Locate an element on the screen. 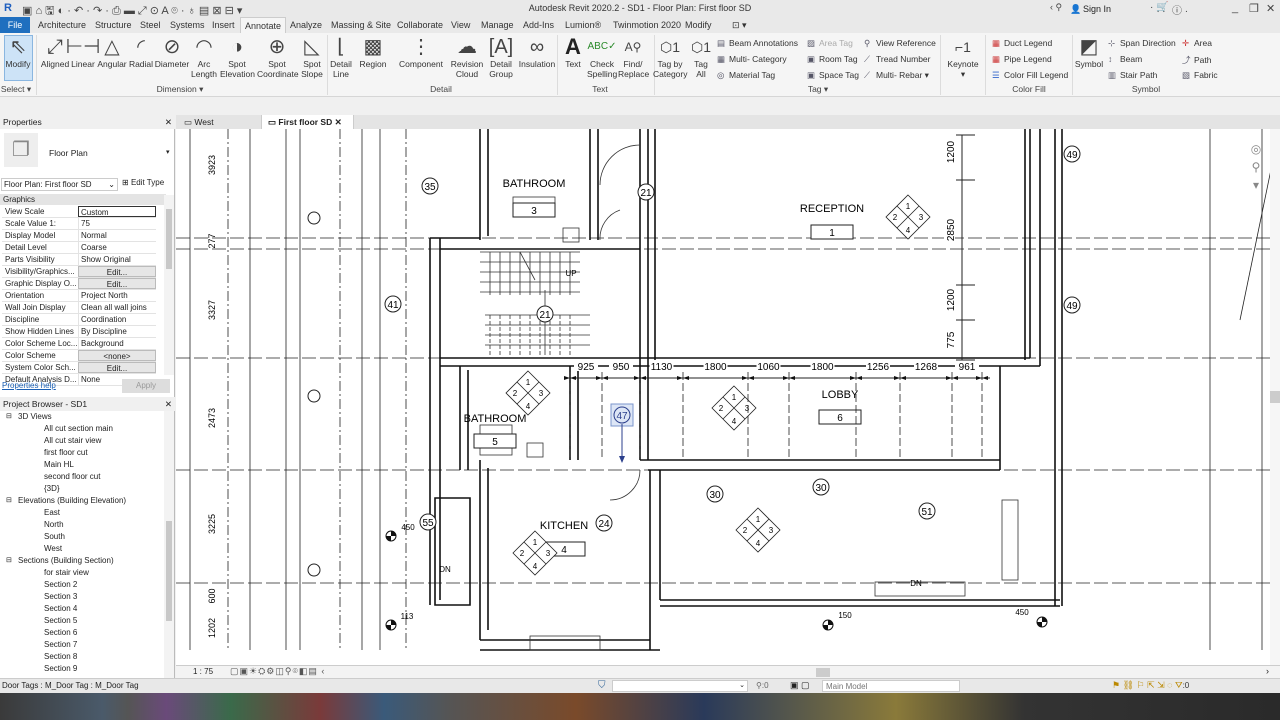 This screenshot has height=720, width=1280. radial-dimension-button: ◜ Radial is located at coordinates (141, 52).